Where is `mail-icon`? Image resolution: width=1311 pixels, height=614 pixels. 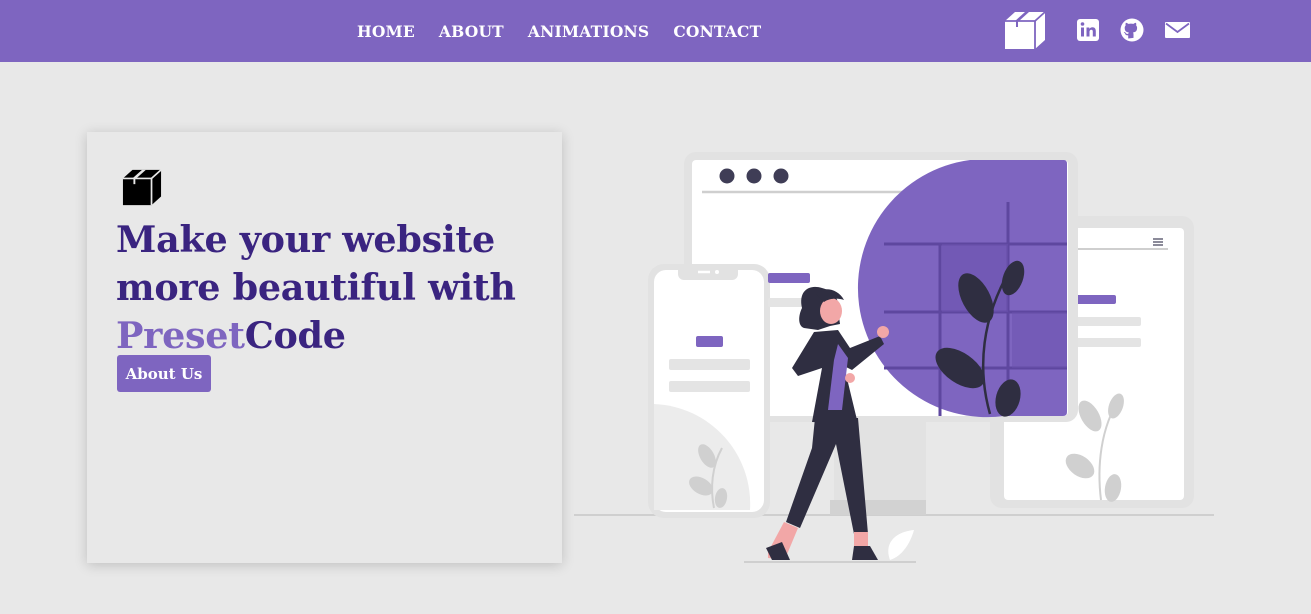
mail-icon is located at coordinates (1177, 30).